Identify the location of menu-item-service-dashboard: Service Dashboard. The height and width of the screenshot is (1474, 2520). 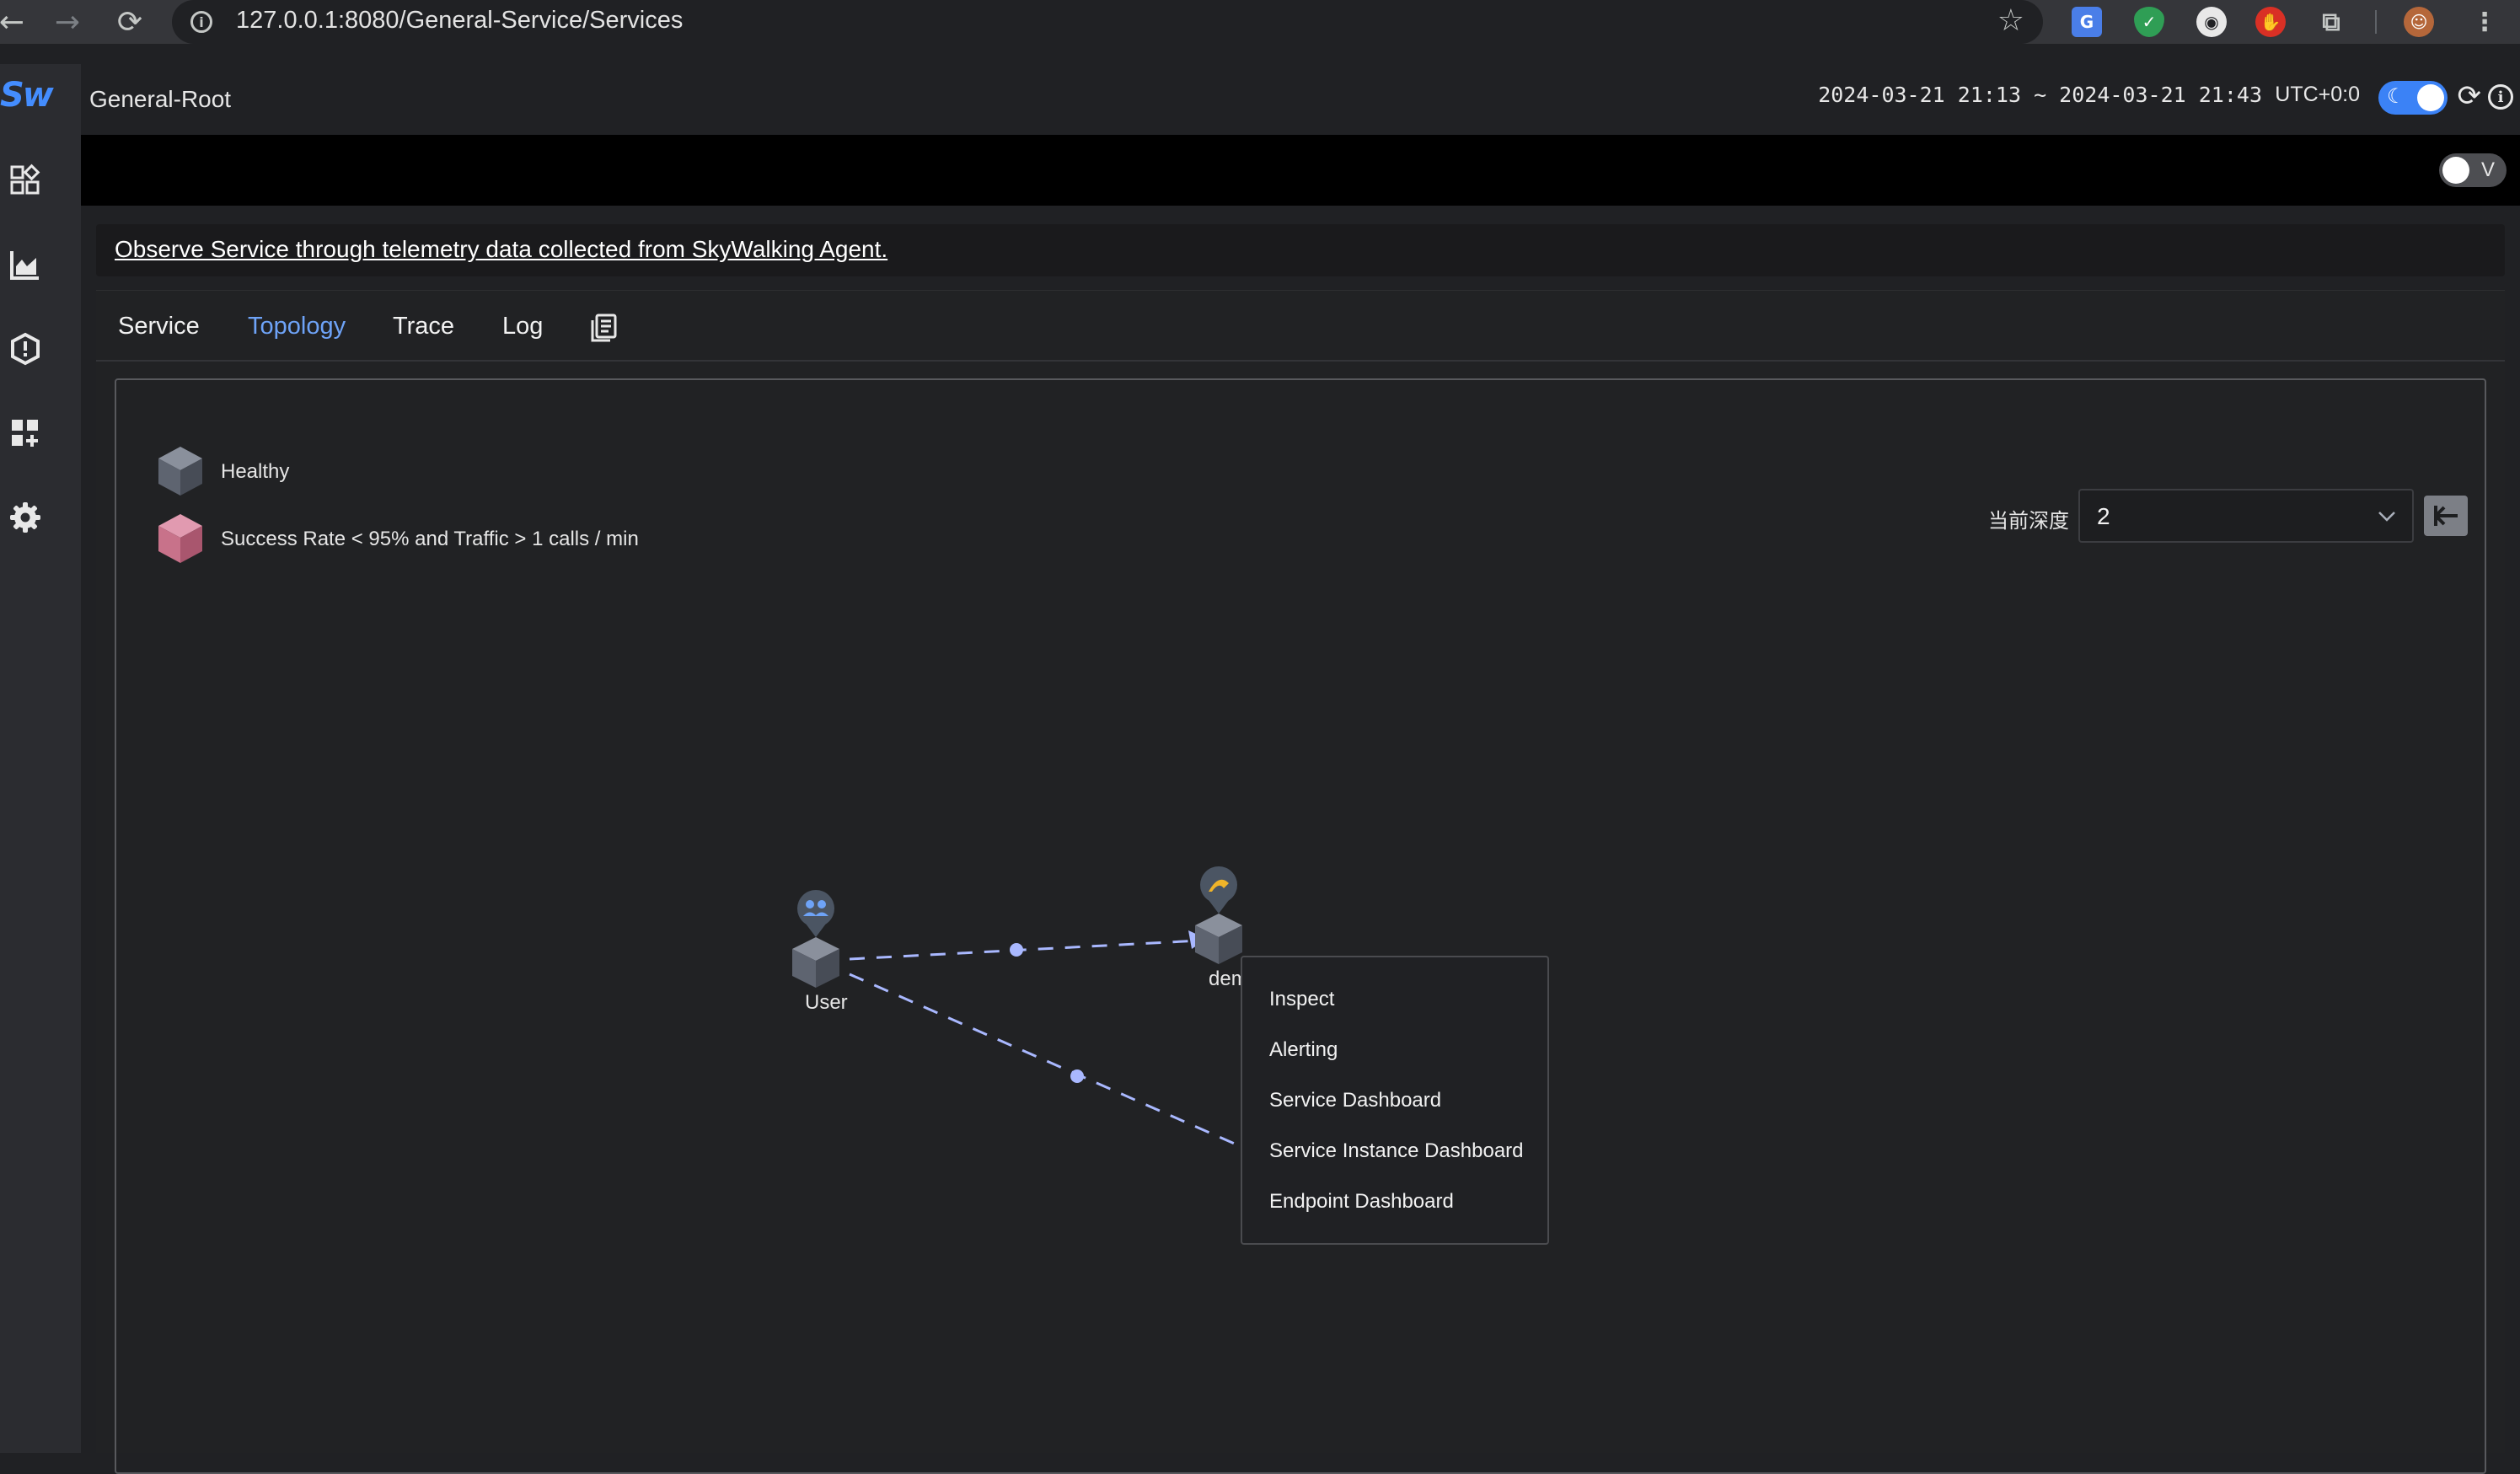
(1355, 1101).